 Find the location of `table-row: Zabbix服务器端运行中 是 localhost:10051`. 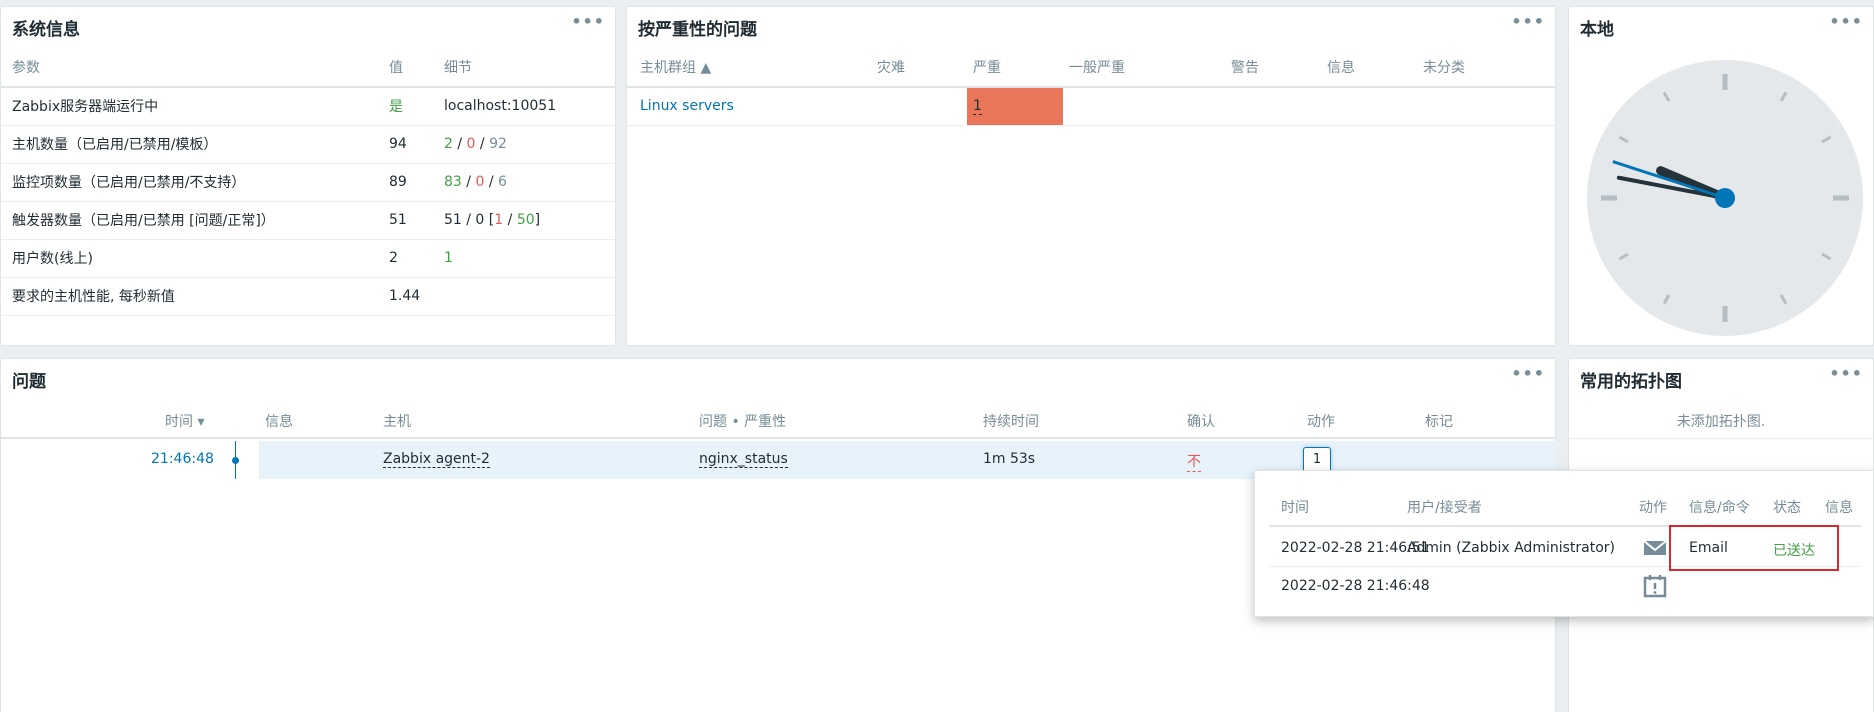

table-row: Zabbix服务器端运行中 是 localhost:10051 is located at coordinates (308, 106).